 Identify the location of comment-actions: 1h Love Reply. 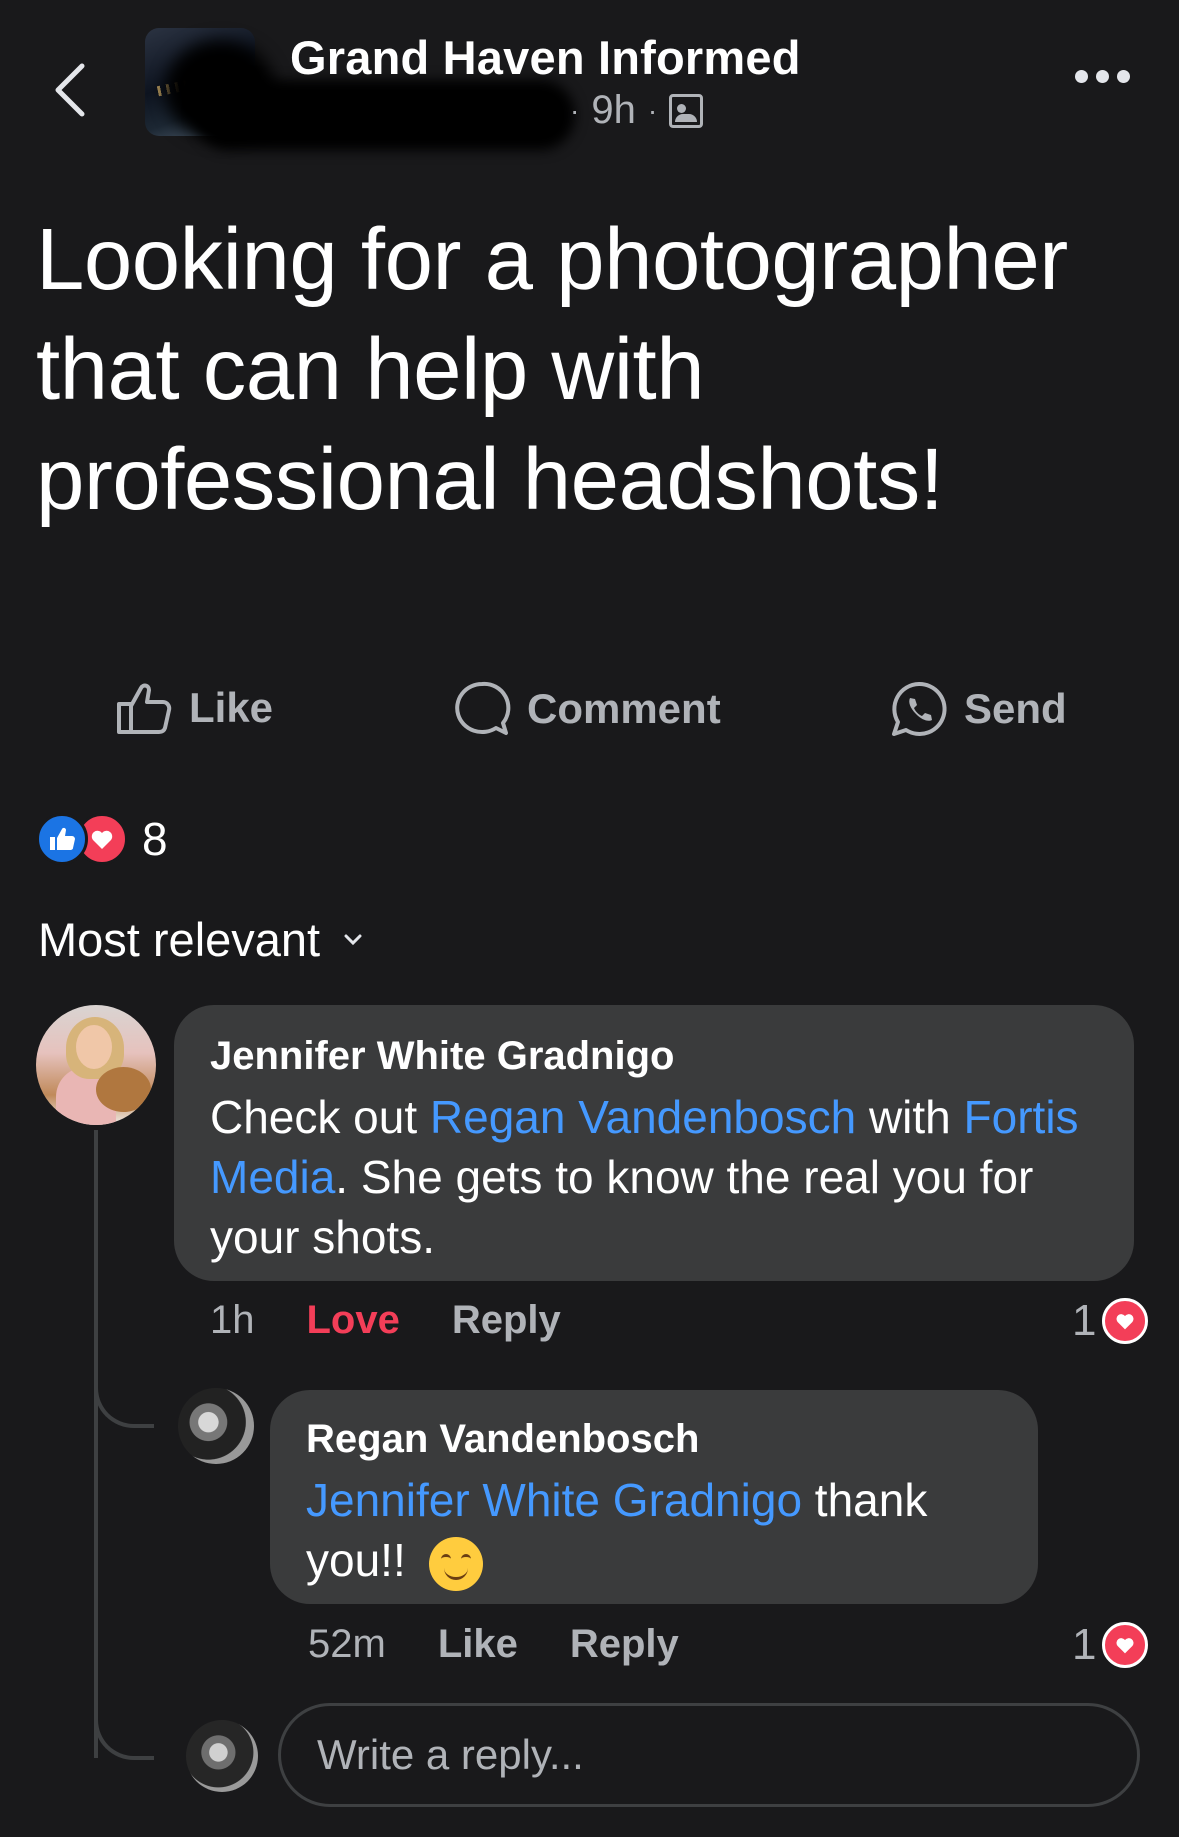
(385, 1320).